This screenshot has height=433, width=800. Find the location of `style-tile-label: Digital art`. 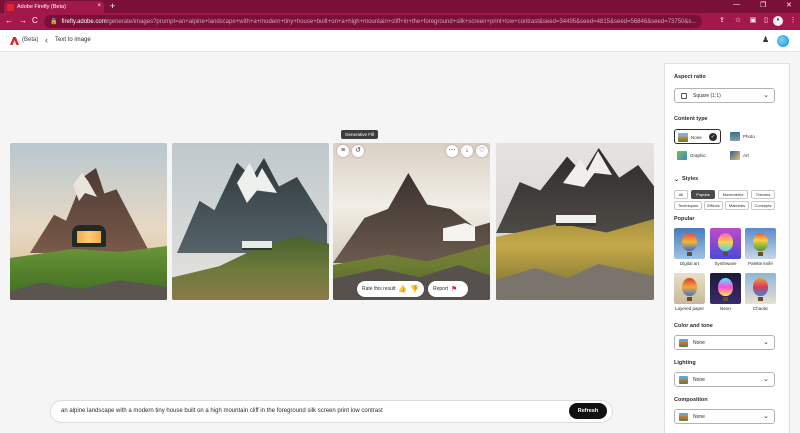

style-tile-label: Digital art is located at coordinates (689, 263).